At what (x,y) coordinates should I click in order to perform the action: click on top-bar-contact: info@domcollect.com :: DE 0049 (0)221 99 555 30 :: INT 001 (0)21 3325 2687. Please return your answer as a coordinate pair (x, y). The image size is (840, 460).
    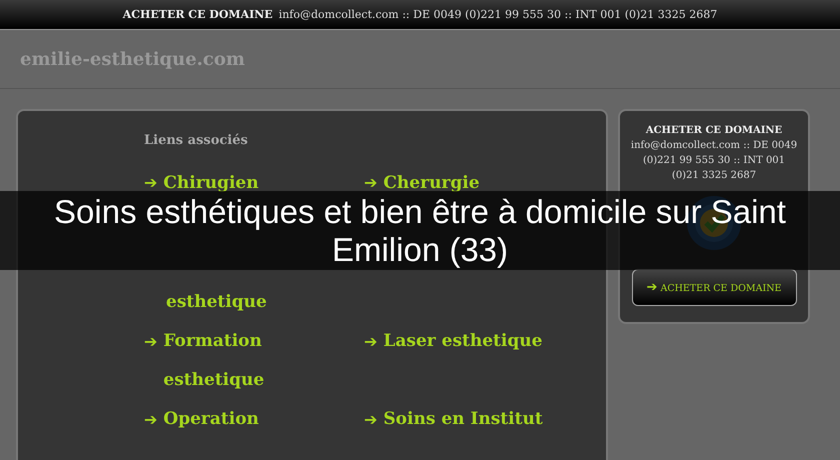
    Looking at the image, I should click on (498, 14).